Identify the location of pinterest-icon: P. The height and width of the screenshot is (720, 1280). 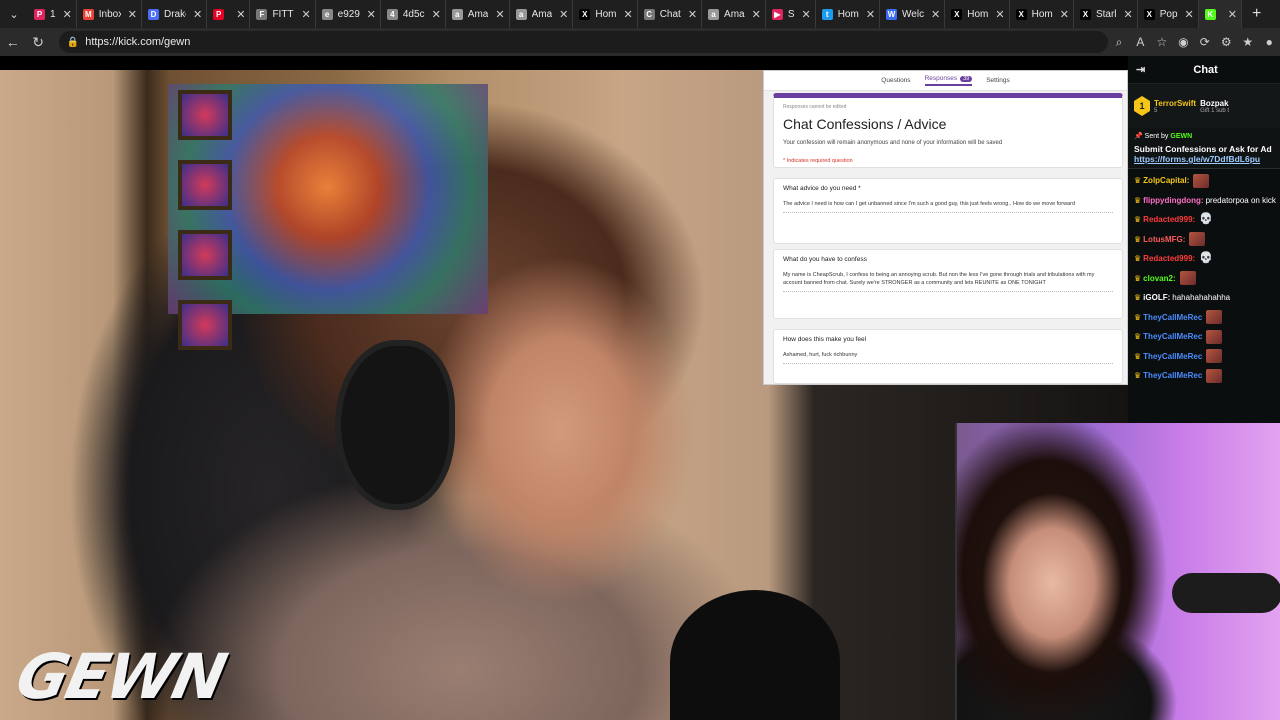
(39, 14).